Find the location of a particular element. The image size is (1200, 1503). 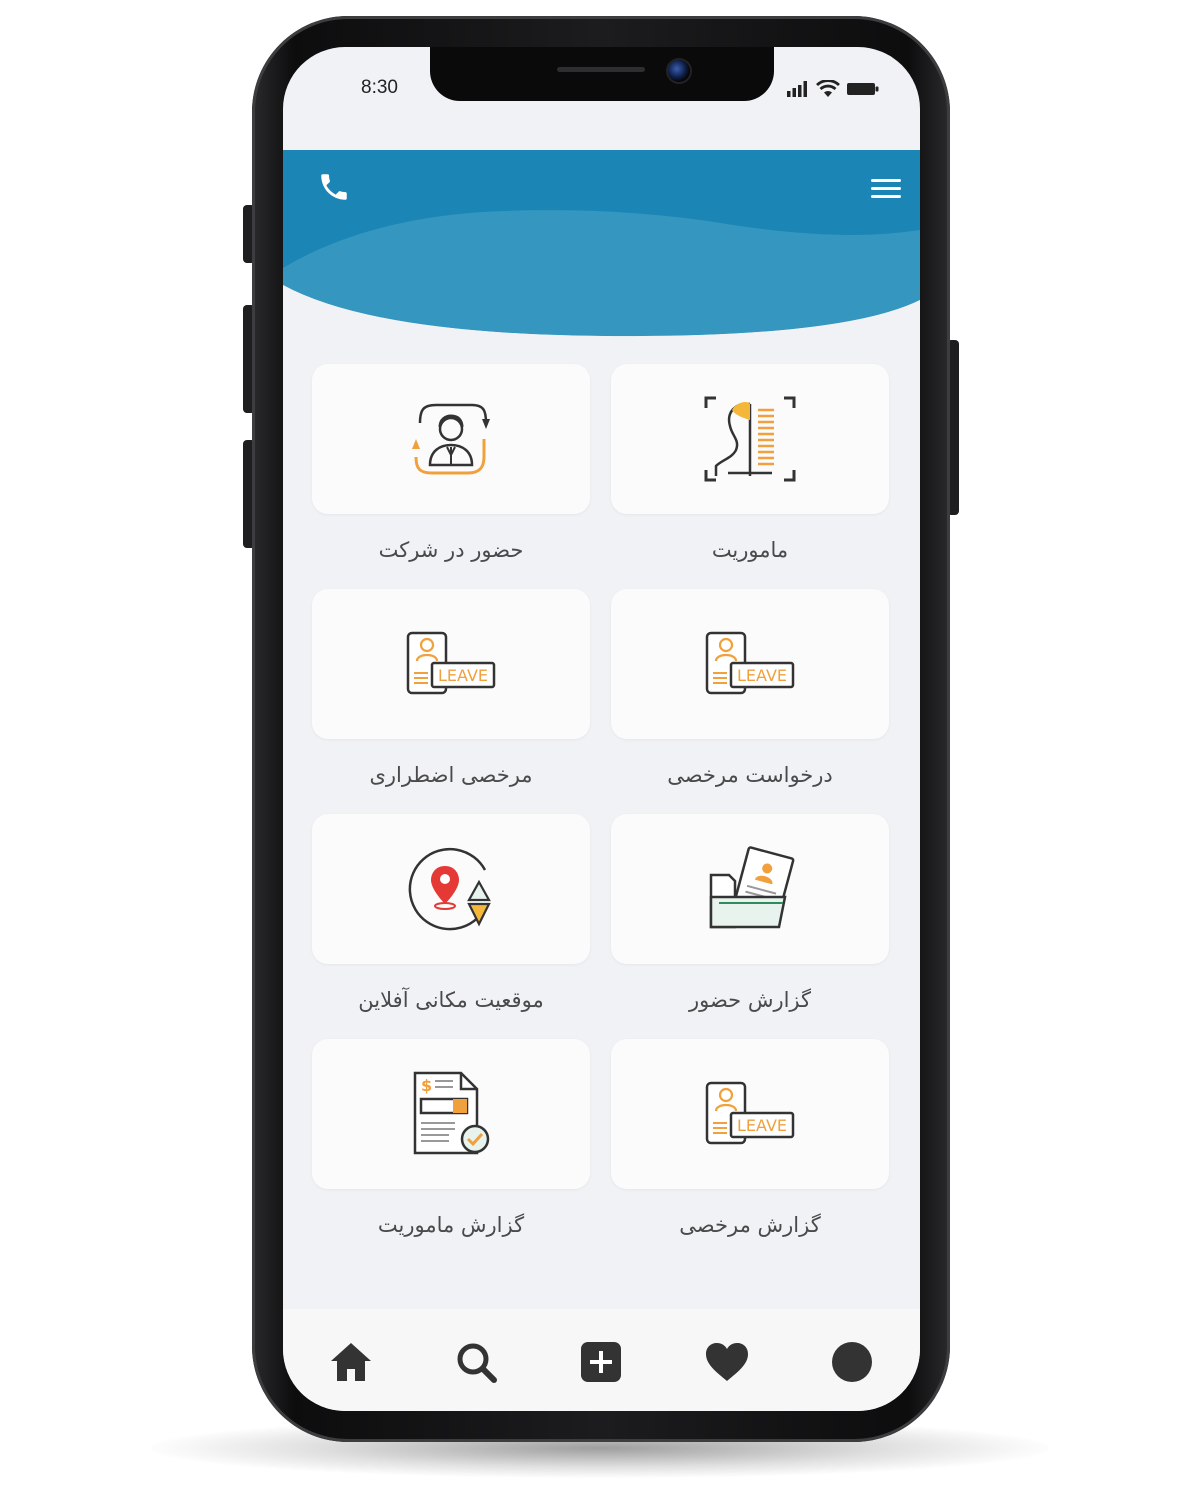

add-icon is located at coordinates (601, 1362).